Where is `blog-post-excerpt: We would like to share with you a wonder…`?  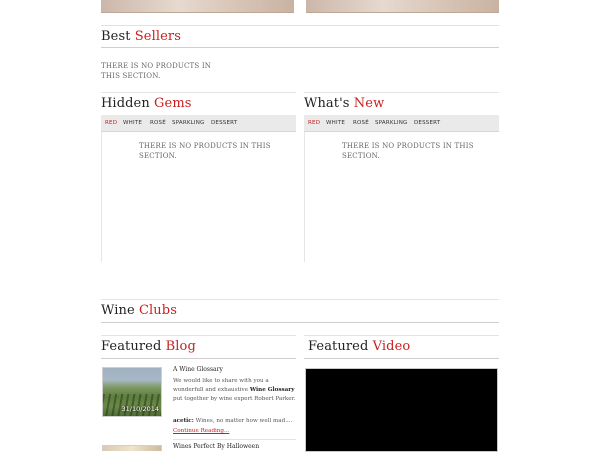 blog-post-excerpt: We would like to share with you a wonder… is located at coordinates (234, 390).